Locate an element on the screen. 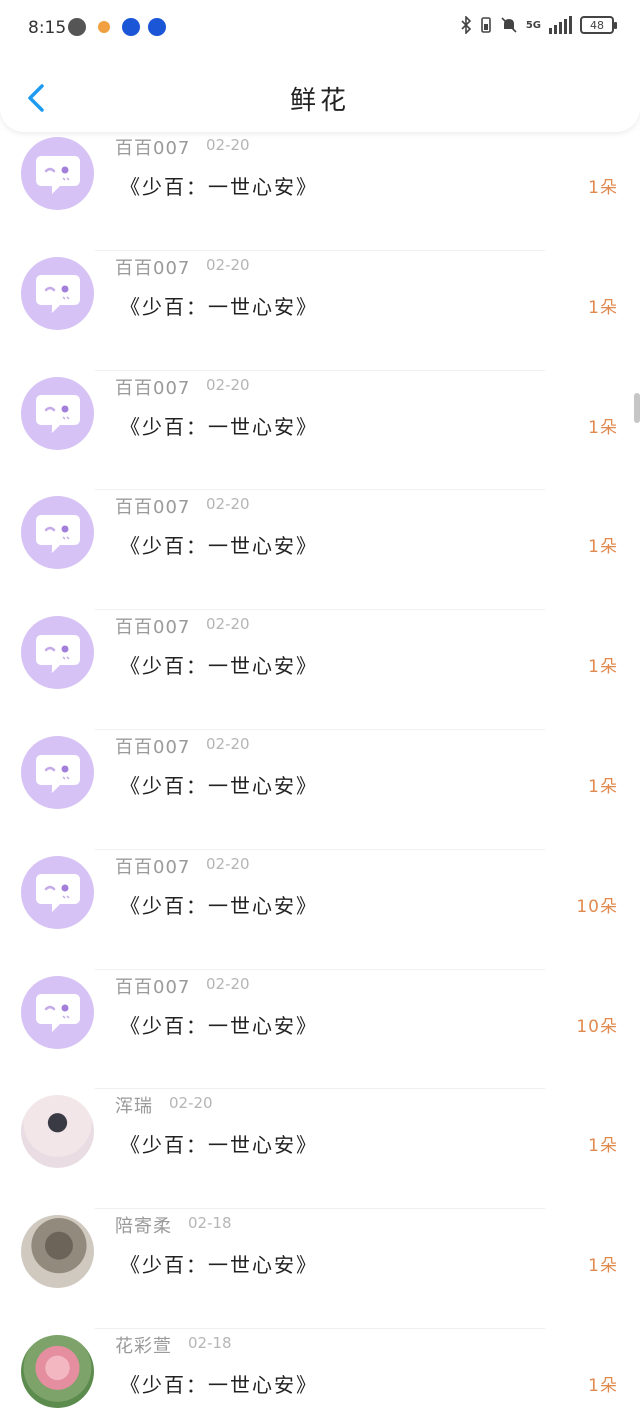 The width and height of the screenshot is (640, 1422). notification-app-icon is located at coordinates (104, 27).